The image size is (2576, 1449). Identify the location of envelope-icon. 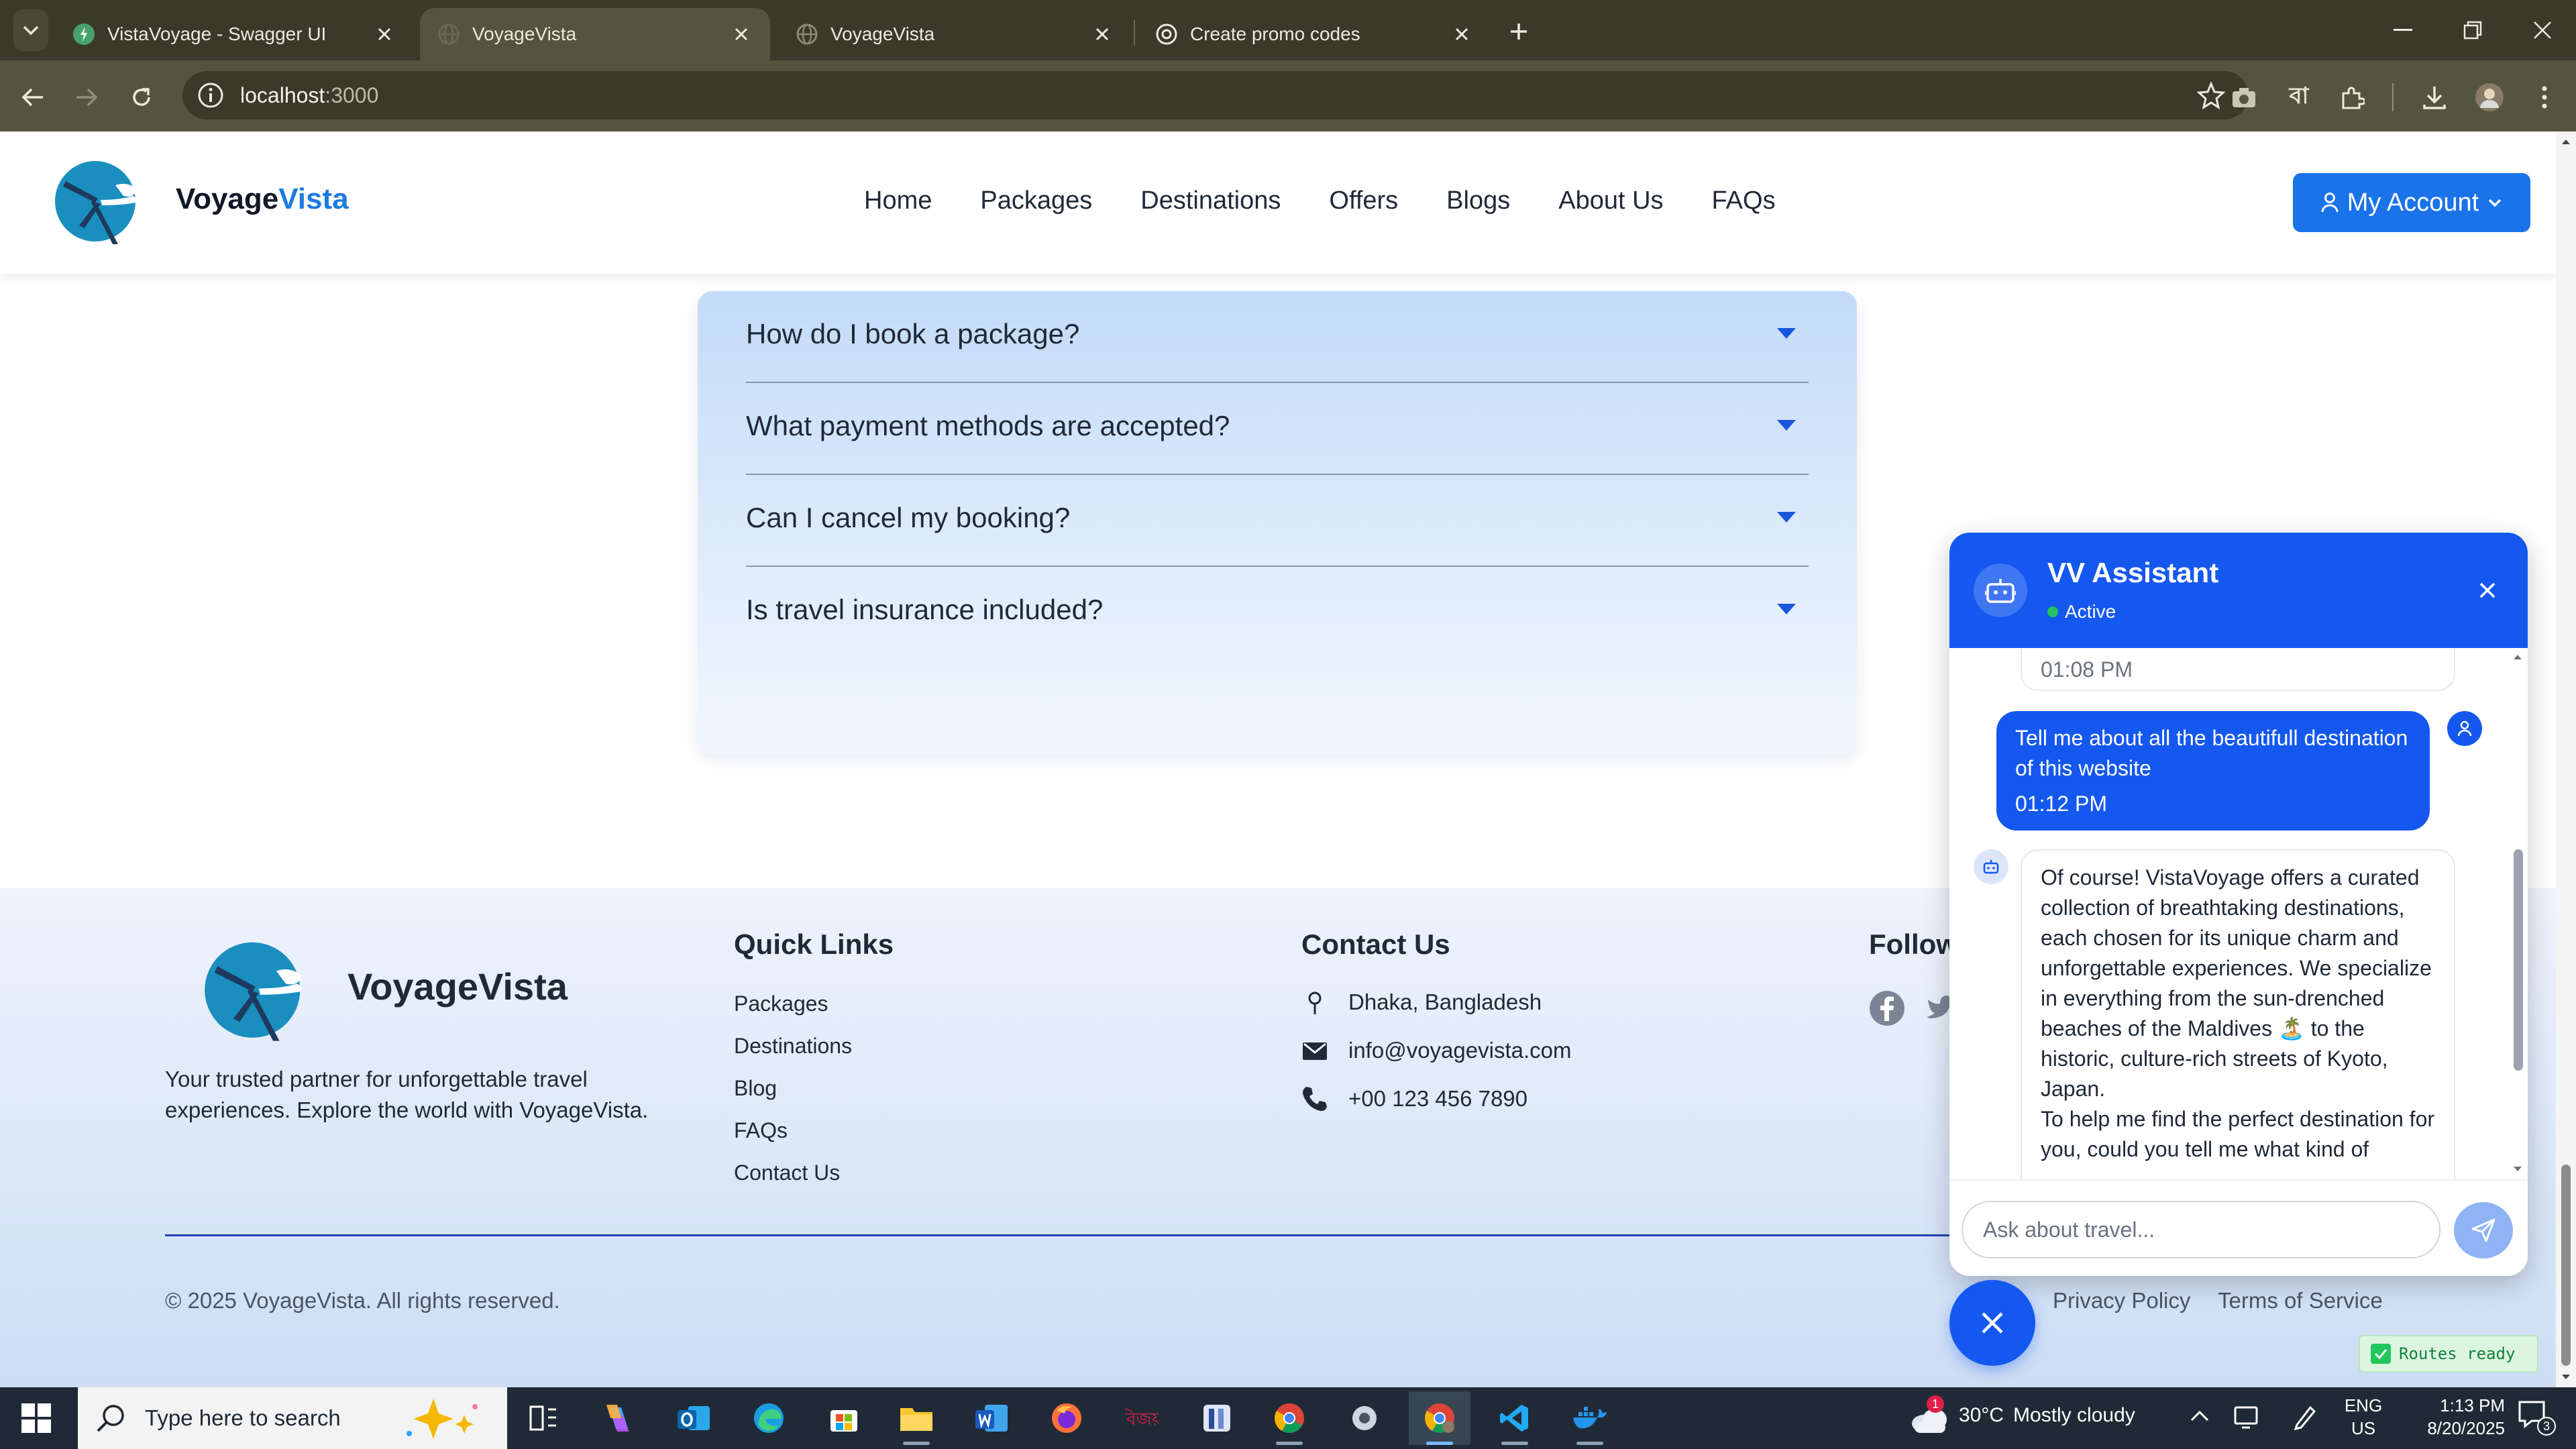
(1315, 1051).